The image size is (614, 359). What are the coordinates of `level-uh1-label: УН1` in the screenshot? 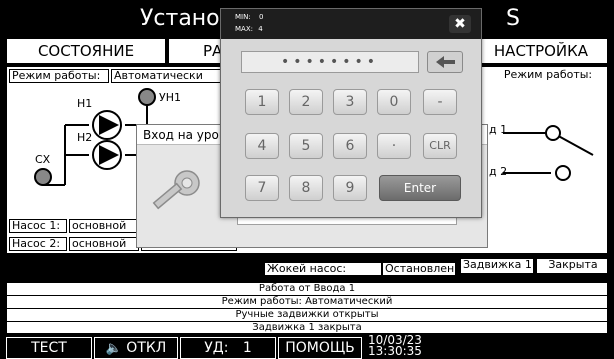 It's located at (170, 97).